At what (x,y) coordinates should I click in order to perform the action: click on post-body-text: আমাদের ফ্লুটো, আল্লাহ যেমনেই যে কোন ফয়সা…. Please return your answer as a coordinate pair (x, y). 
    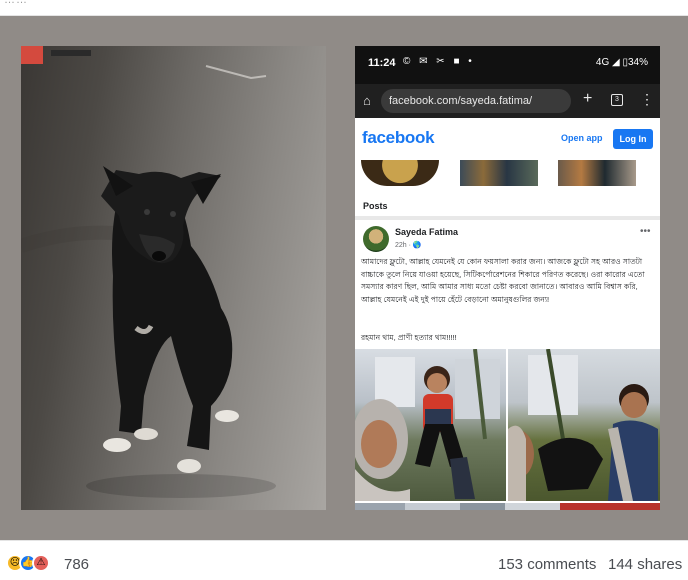
    Looking at the image, I should click on (503, 280).